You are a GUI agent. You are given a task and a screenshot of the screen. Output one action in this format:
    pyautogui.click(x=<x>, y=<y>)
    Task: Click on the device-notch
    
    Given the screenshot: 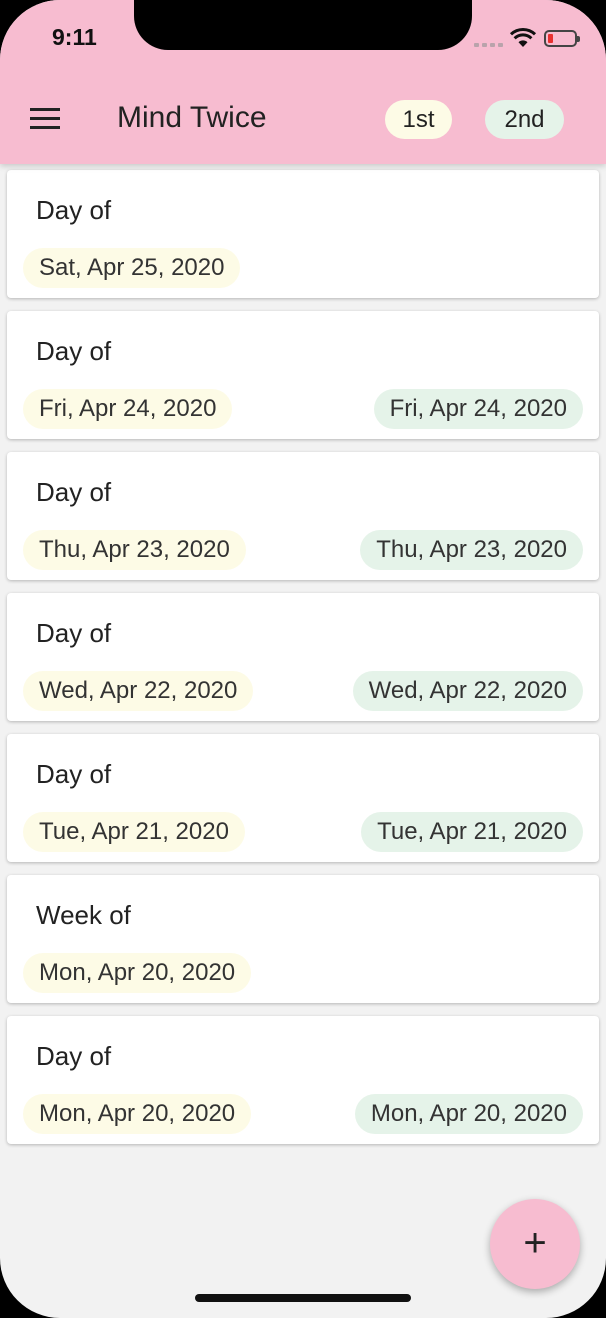 What is the action you would take?
    pyautogui.click(x=303, y=25)
    